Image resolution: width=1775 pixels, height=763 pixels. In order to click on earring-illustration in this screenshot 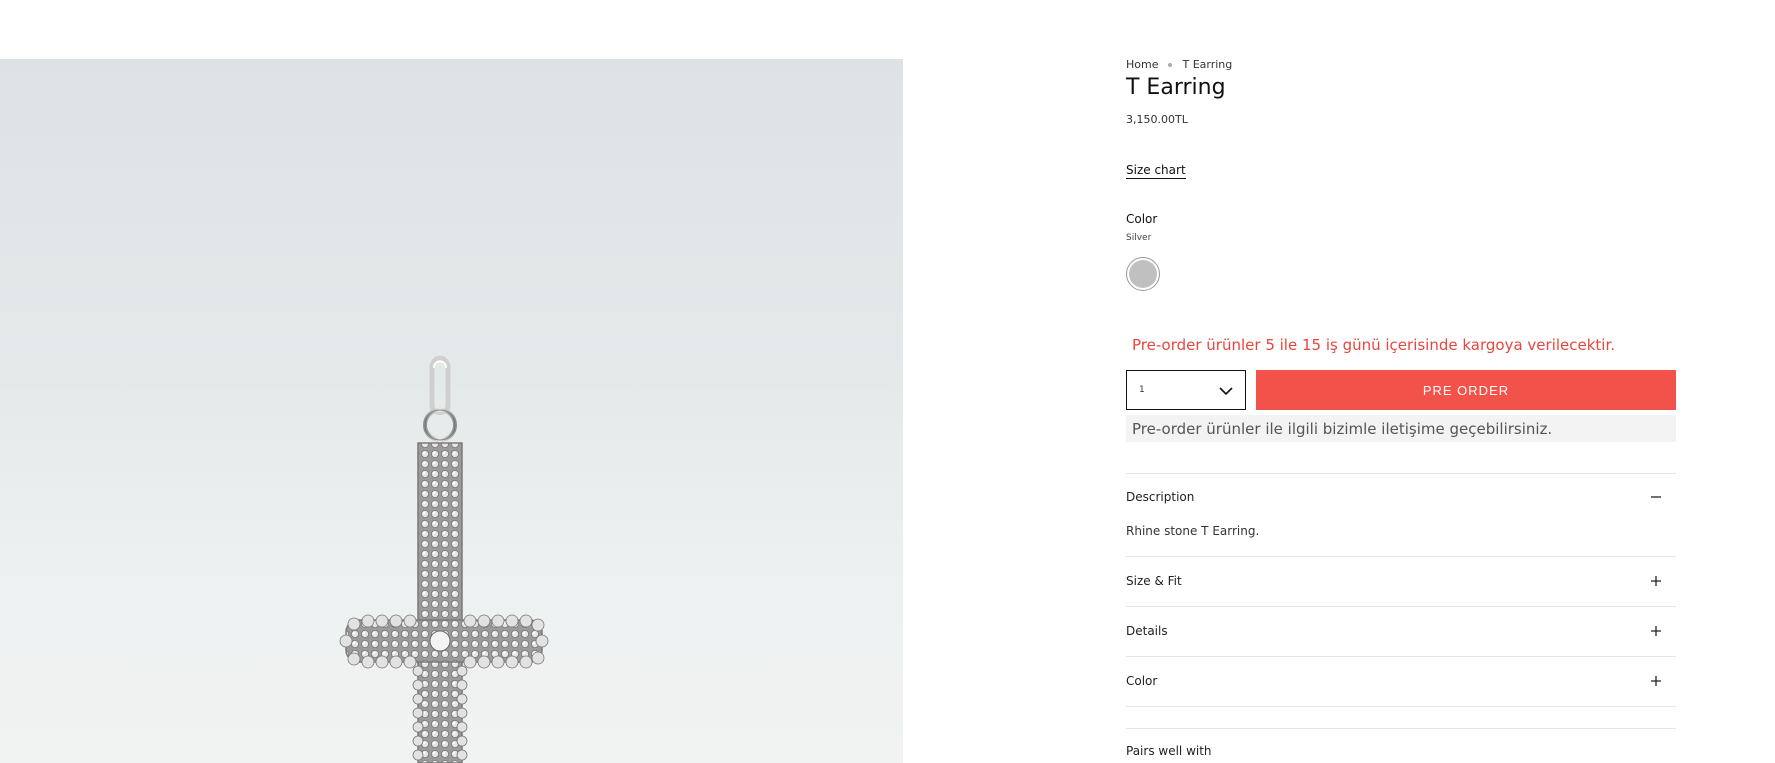, I will do `click(444, 559)`.